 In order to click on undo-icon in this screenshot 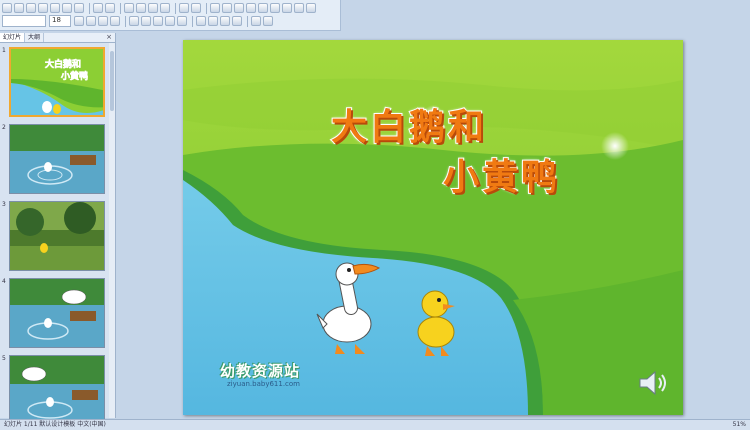, I will do `click(184, 8)`.